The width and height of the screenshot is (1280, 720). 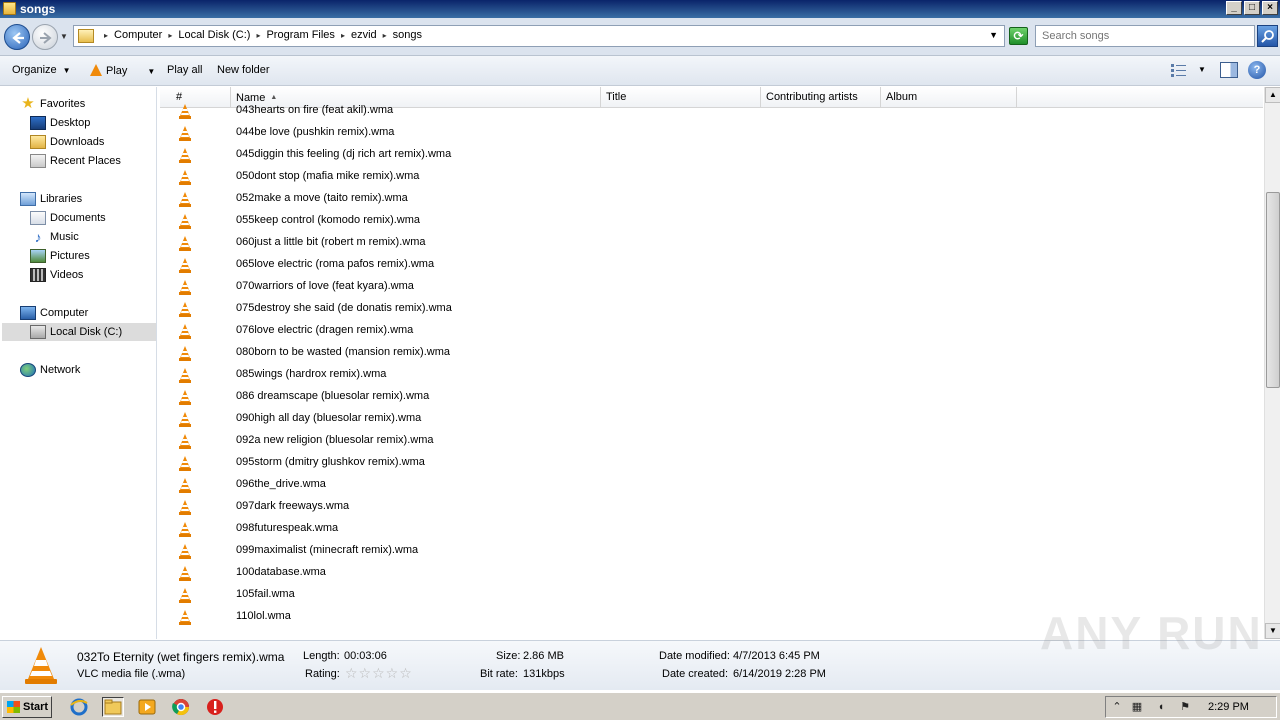 What do you see at coordinates (1185, 707) in the screenshot?
I see `action-center-flag-icon: ⚑` at bounding box center [1185, 707].